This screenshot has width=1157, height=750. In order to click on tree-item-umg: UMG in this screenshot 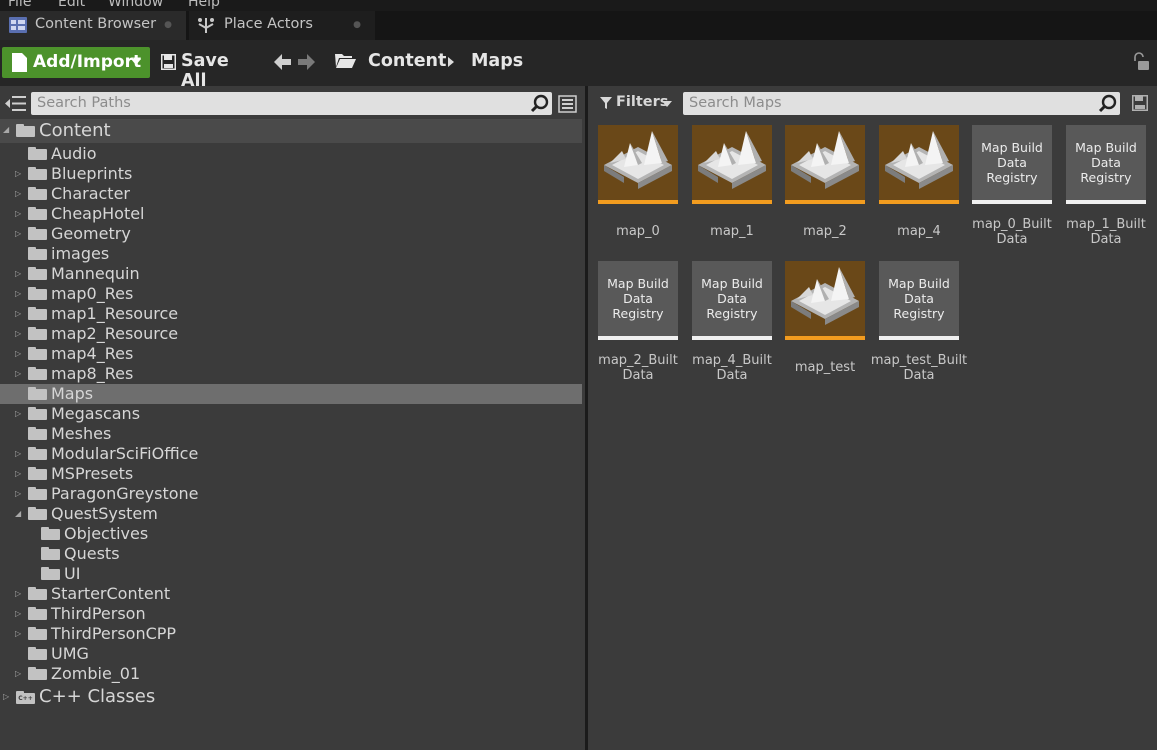, I will do `click(291, 654)`.